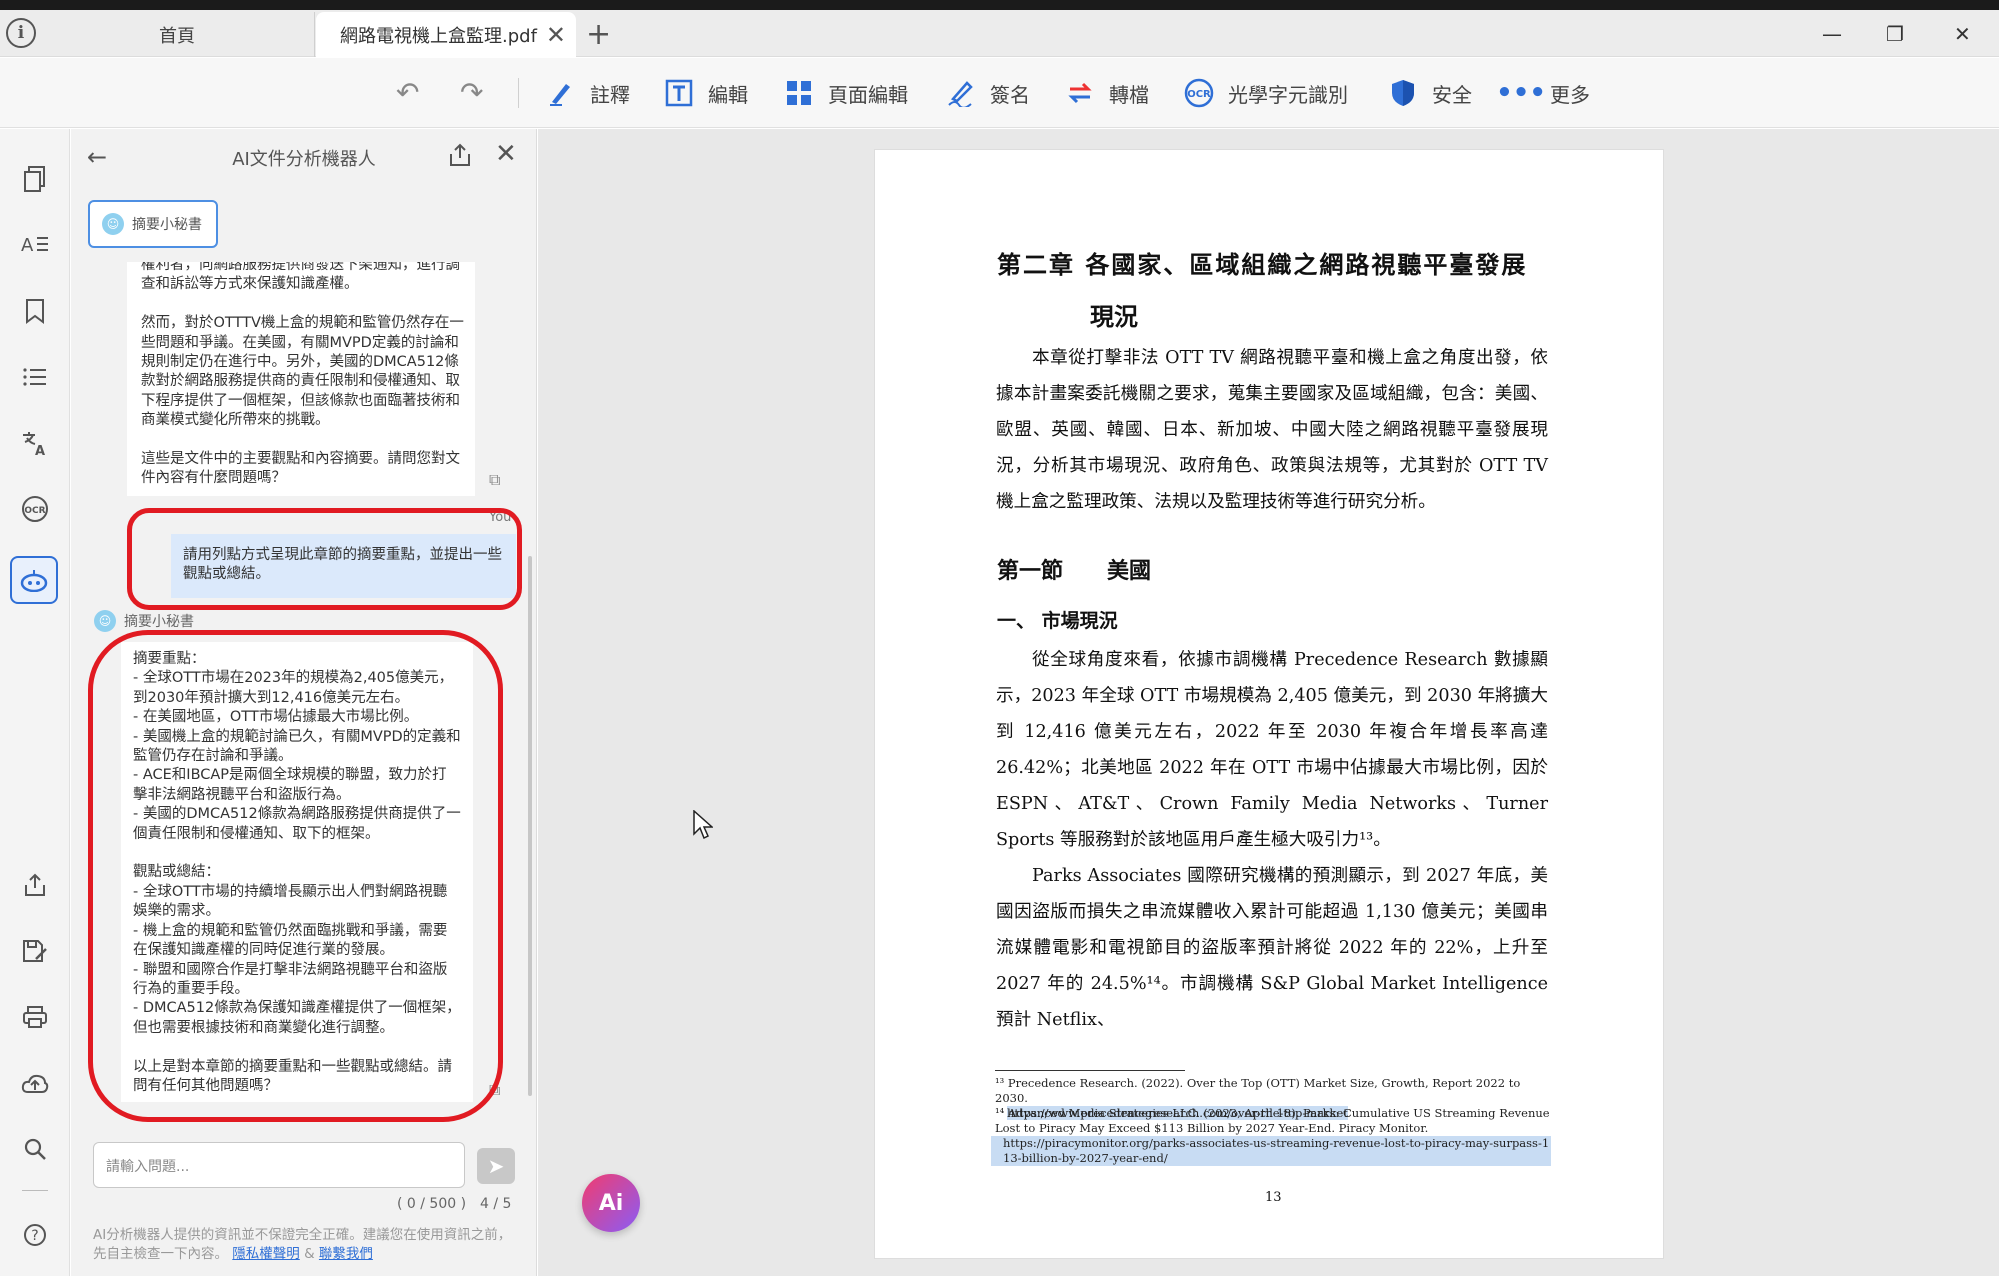  I want to click on minimize-button: —, so click(1832, 34).